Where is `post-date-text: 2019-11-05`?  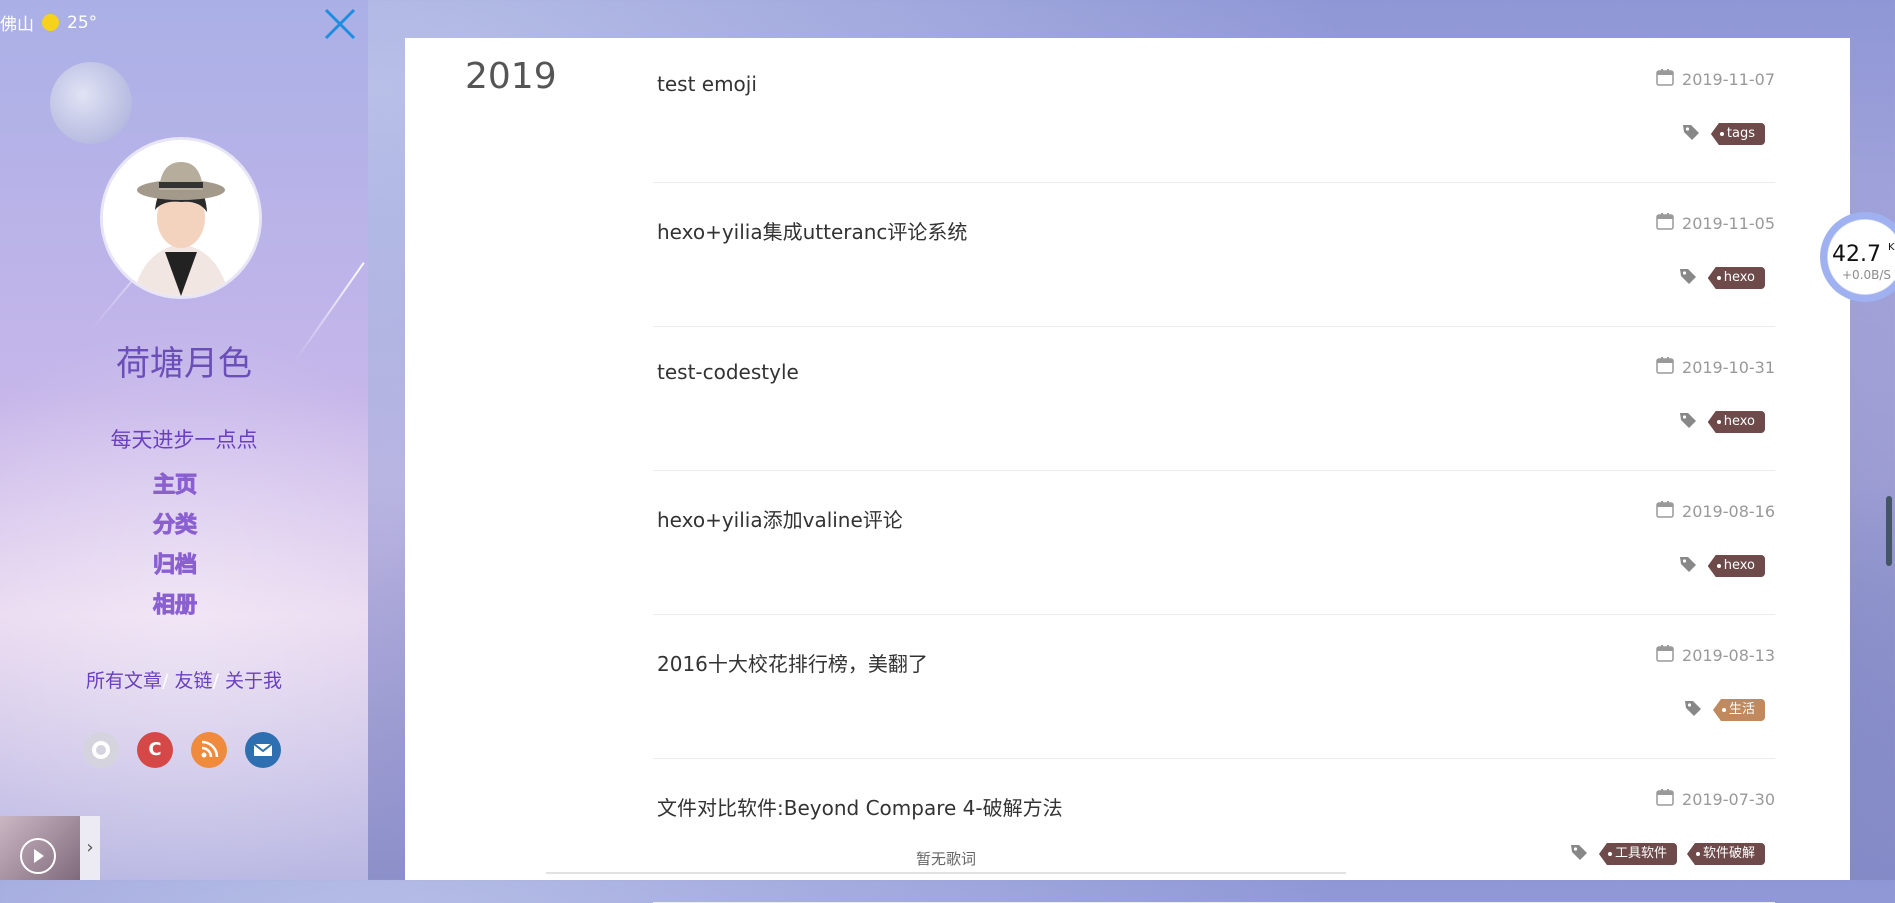 post-date-text: 2019-11-05 is located at coordinates (1728, 223).